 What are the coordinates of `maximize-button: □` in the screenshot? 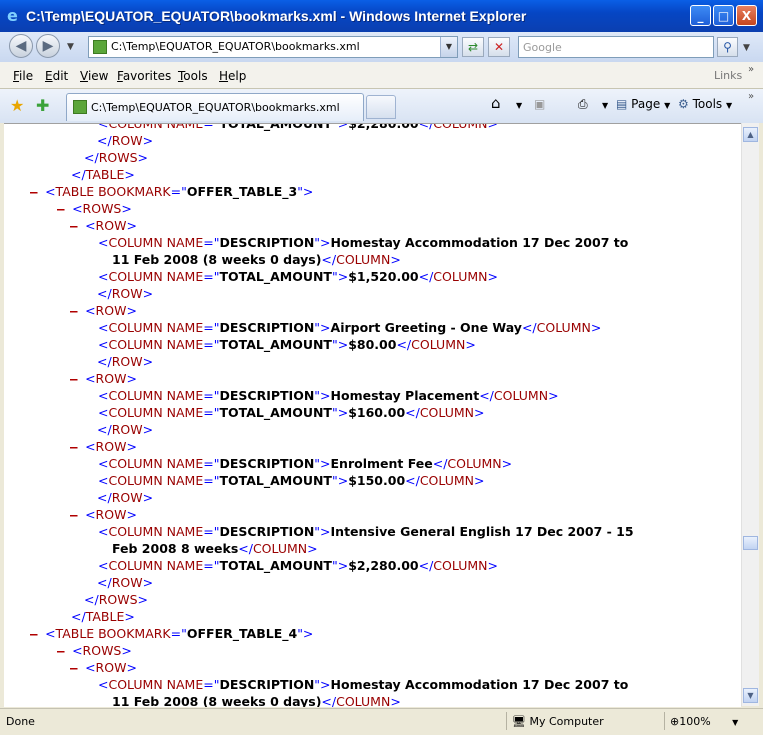 It's located at (723, 15).